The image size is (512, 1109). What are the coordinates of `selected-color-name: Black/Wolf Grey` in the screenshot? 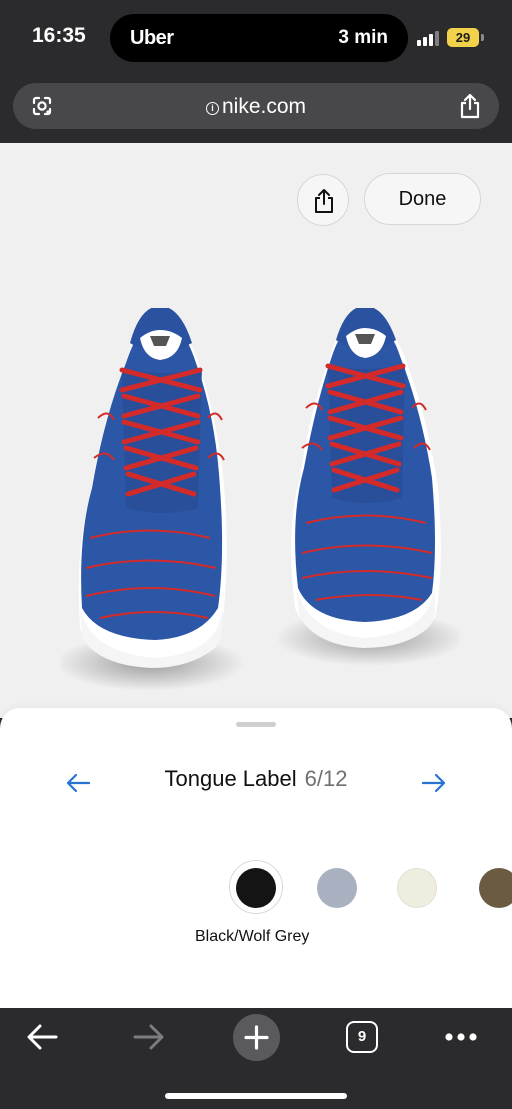 It's located at (252, 936).